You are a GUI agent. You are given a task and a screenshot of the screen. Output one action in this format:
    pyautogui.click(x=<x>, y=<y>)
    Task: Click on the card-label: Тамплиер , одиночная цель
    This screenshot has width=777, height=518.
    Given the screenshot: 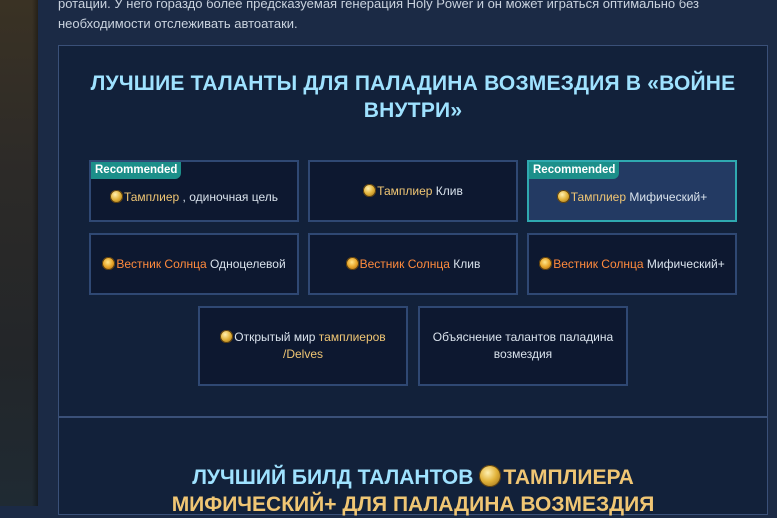 What is the action you would take?
    pyautogui.click(x=194, y=197)
    